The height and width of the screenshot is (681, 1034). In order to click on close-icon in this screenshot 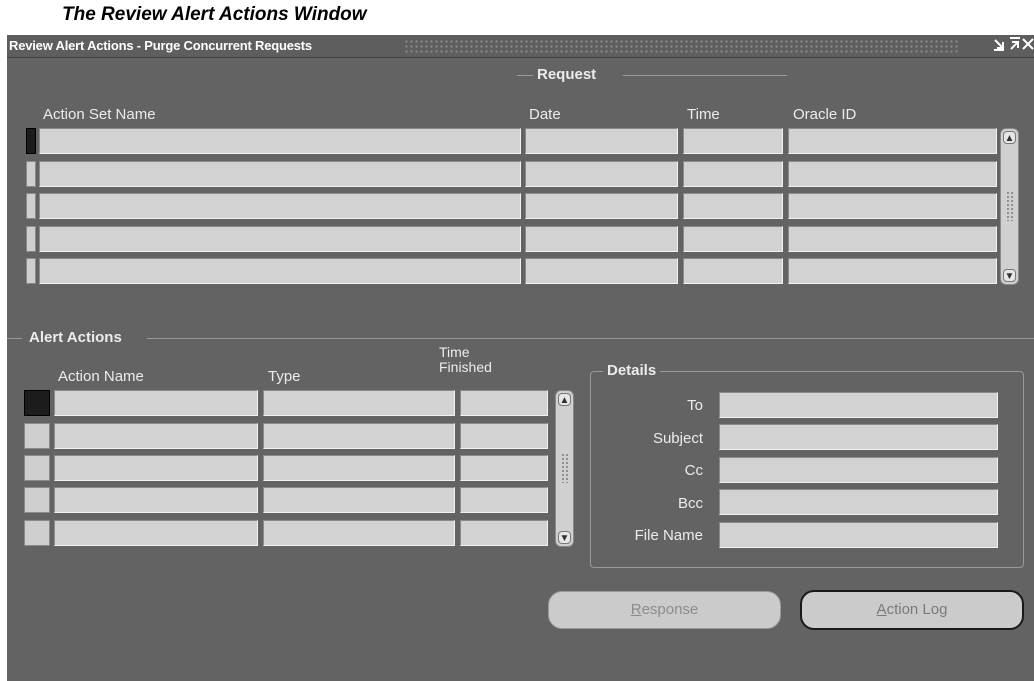, I will do `click(1027, 45)`.